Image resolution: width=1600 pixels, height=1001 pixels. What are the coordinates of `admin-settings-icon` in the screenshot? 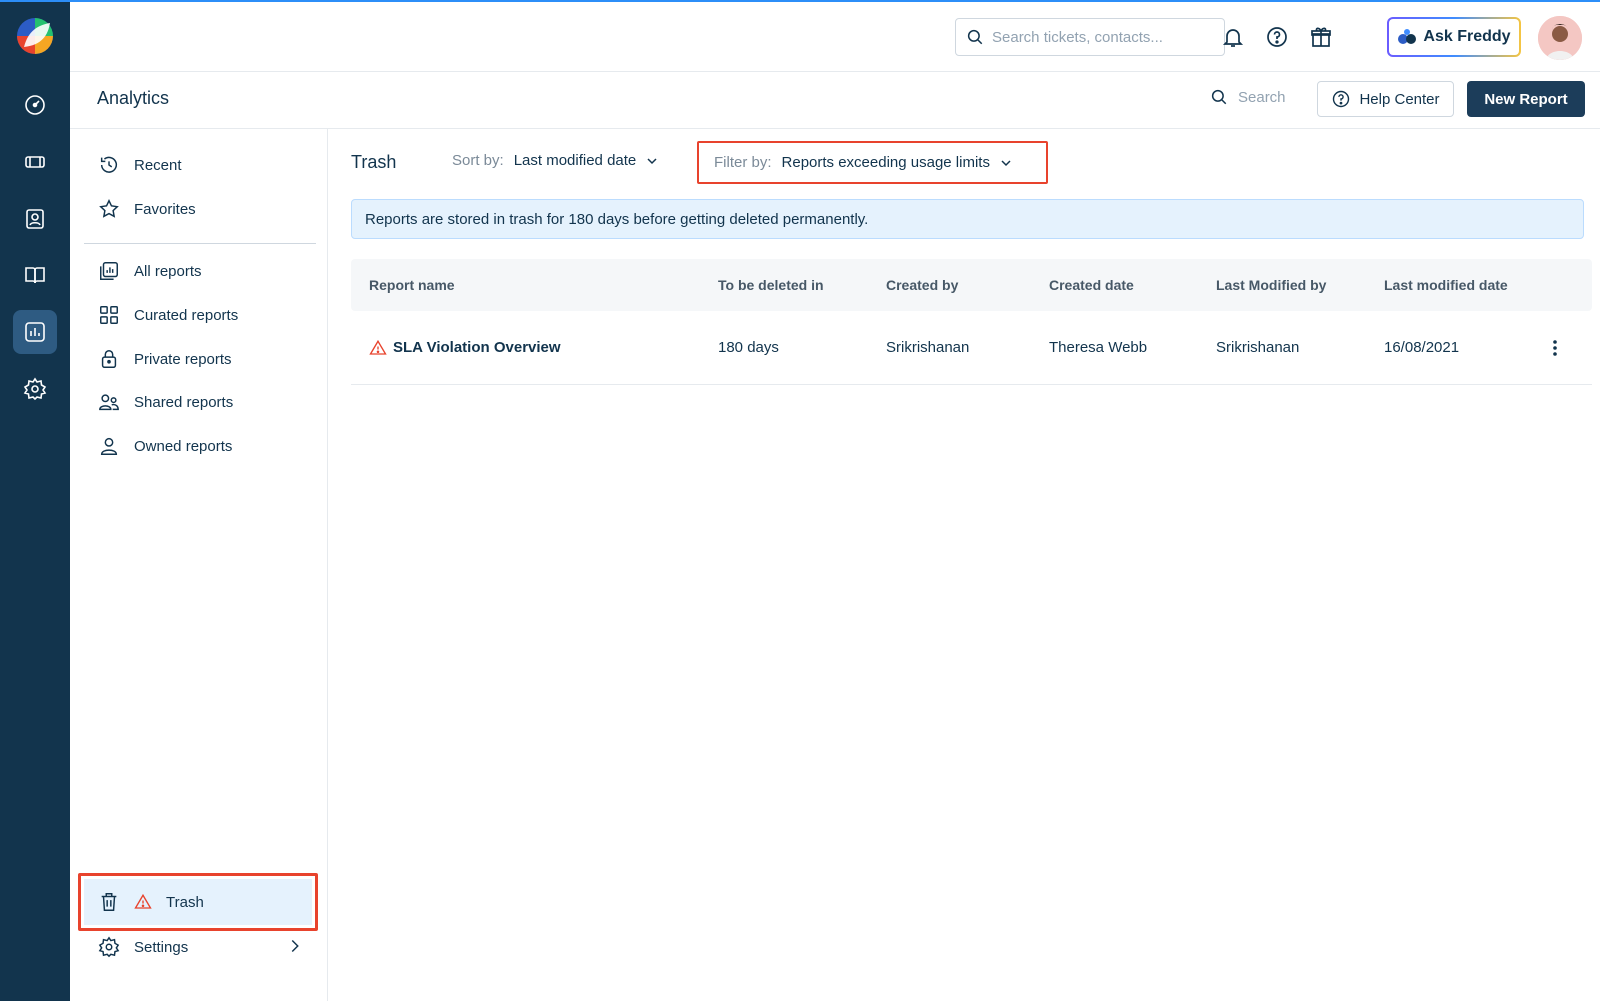 It's located at (35, 389).